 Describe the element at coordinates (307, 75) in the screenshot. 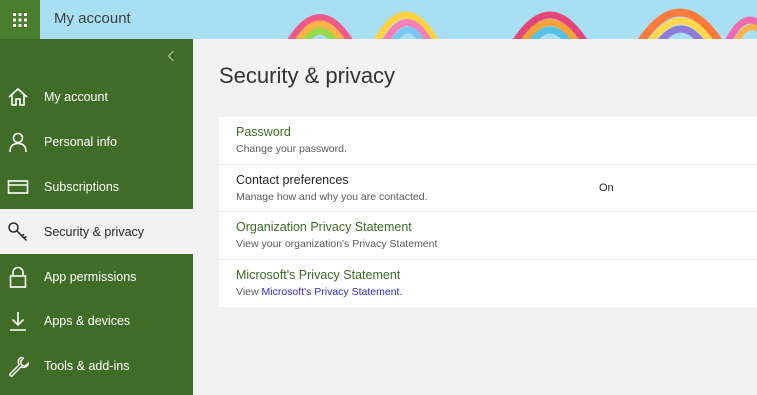

I see `page-title: Security & privacy` at that location.